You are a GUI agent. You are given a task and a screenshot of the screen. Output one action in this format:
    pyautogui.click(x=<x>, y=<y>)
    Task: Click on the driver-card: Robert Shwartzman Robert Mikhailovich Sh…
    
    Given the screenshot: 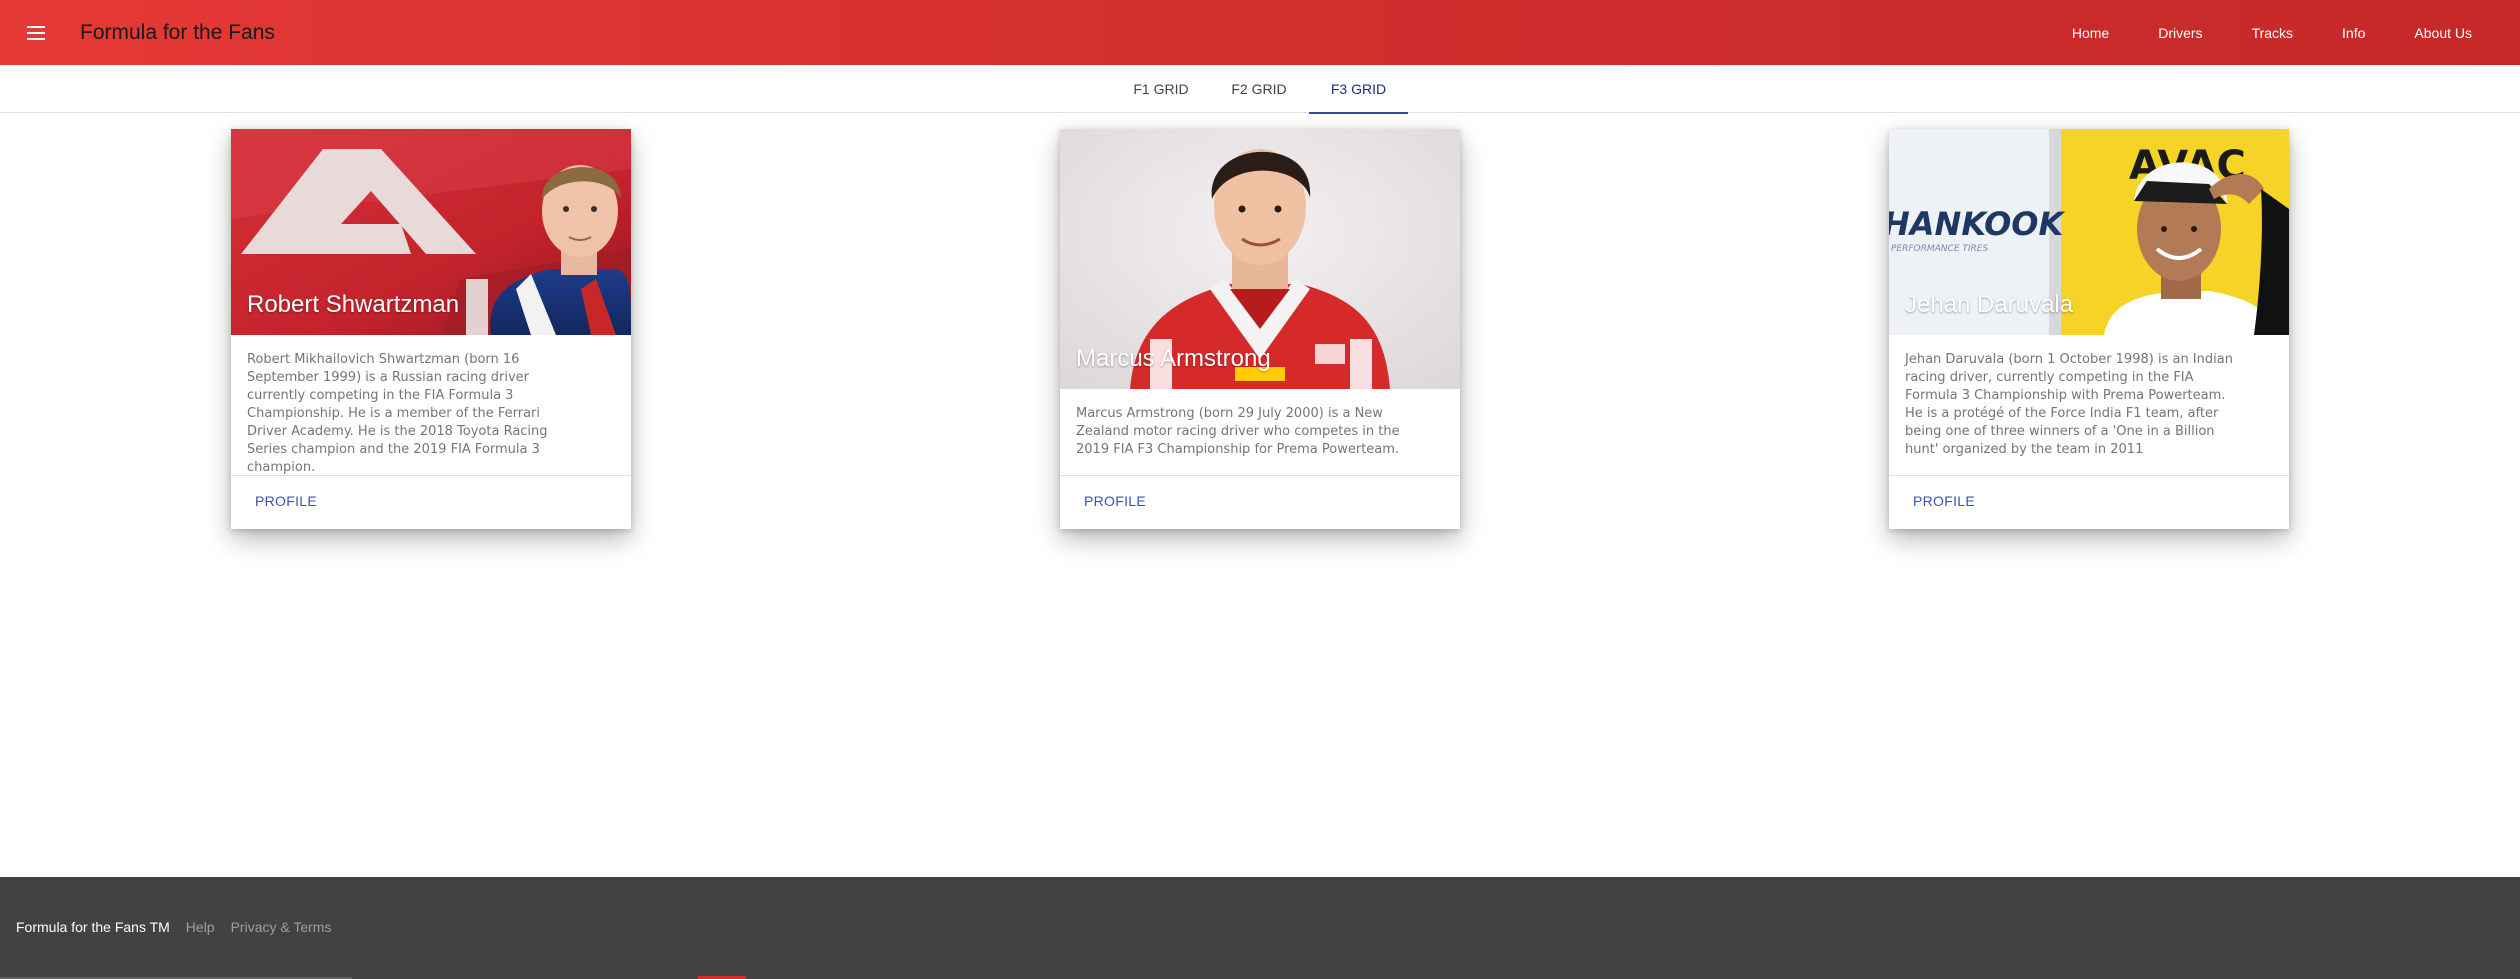 What is the action you would take?
    pyautogui.click(x=431, y=329)
    